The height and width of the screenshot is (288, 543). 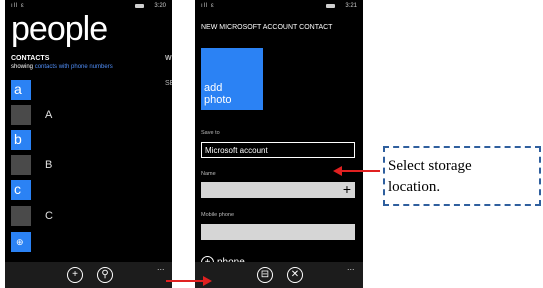 I want to click on arrow-to-save-to-field, so click(x=356, y=171).